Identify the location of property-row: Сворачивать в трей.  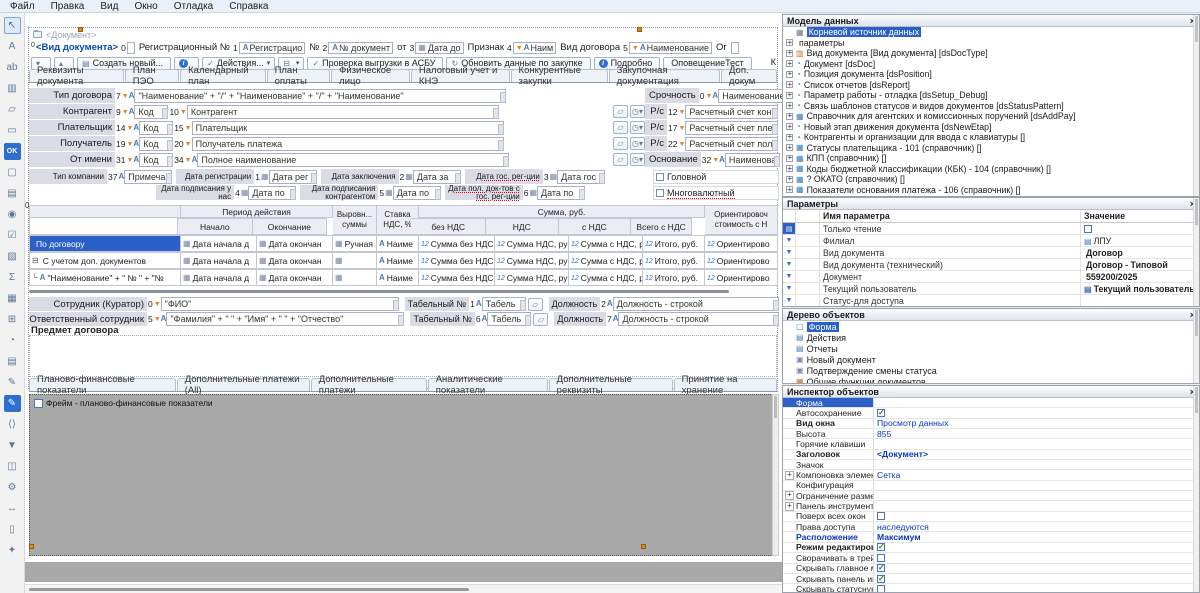
(991, 558).